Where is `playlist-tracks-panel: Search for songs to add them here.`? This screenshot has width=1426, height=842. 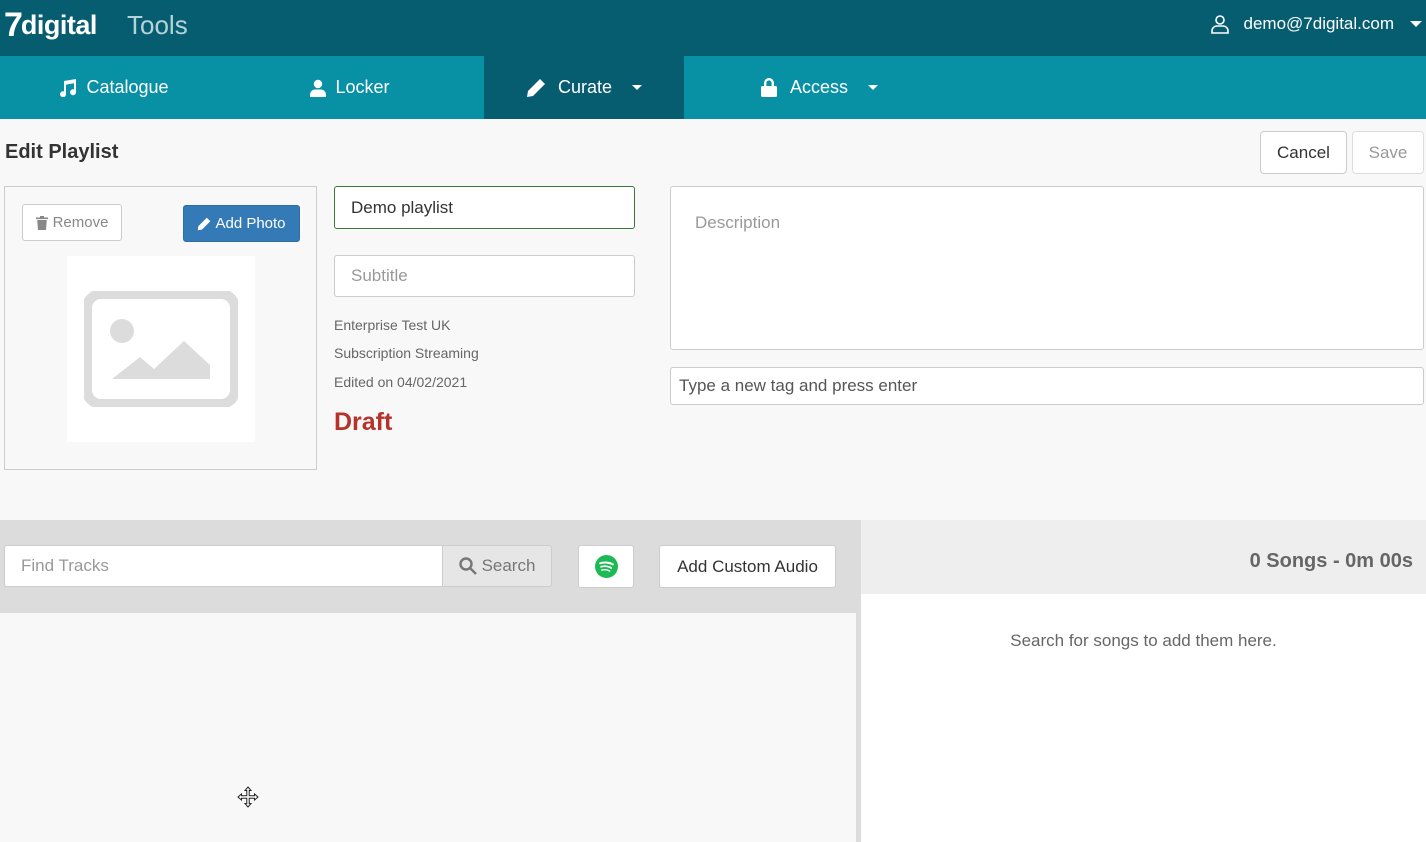
playlist-tracks-panel: Search for songs to add them here. is located at coordinates (1143, 718).